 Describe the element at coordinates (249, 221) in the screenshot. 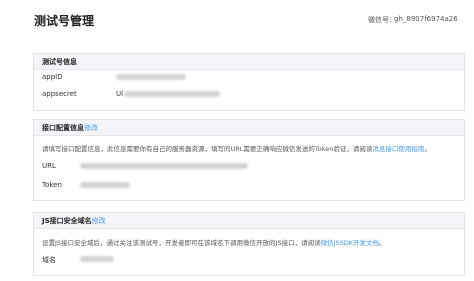

I see `panel-header: JS接口安全域名修改` at that location.